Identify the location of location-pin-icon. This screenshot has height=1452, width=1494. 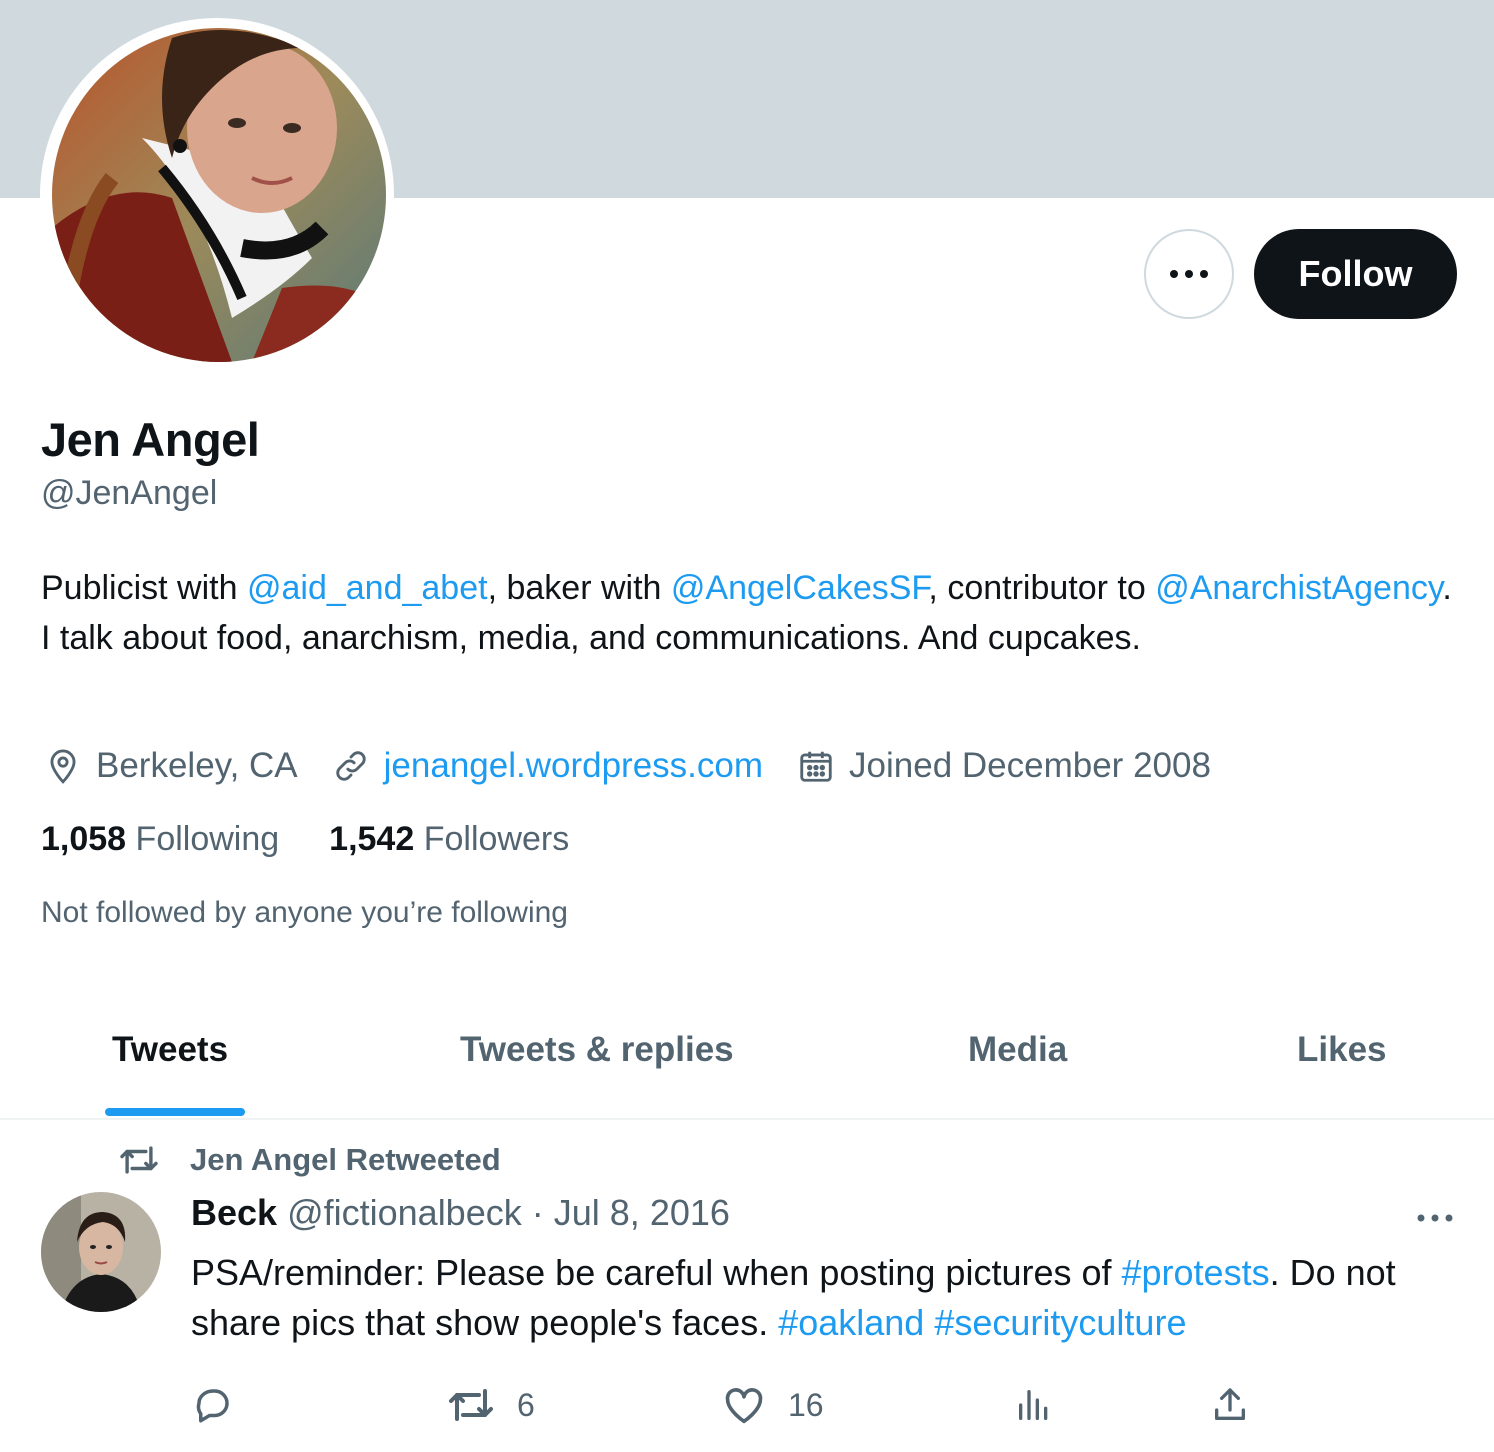
(63, 766).